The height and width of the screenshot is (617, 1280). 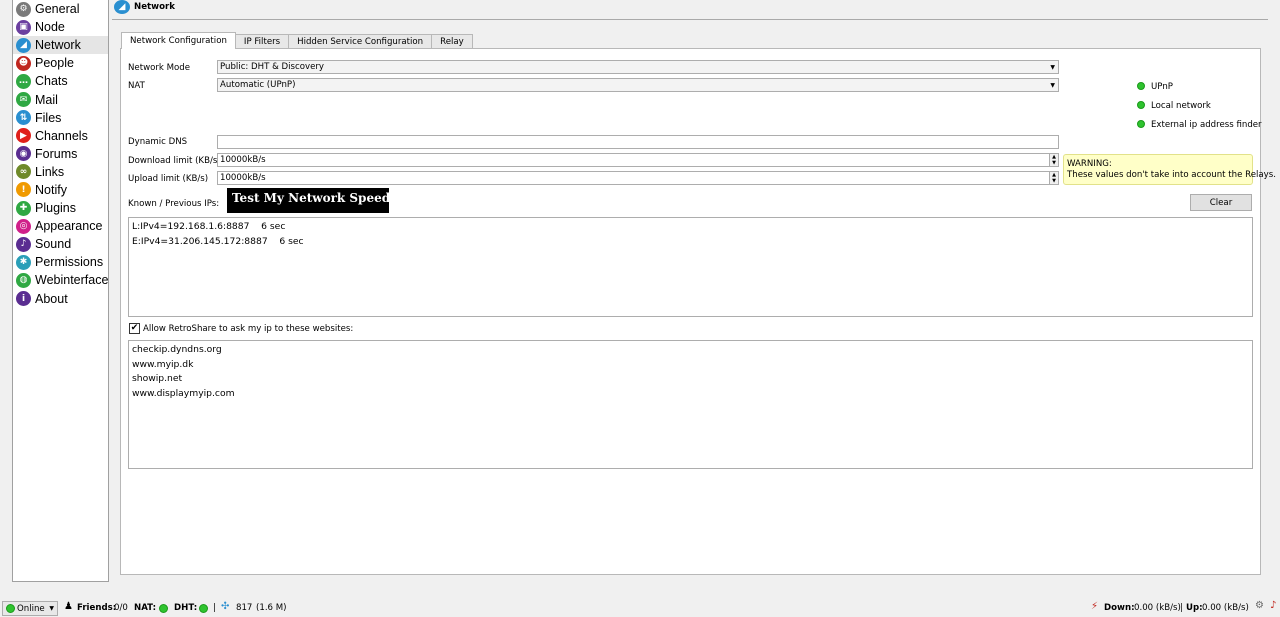 I want to click on online-status-value: Online, so click(x=31, y=608).